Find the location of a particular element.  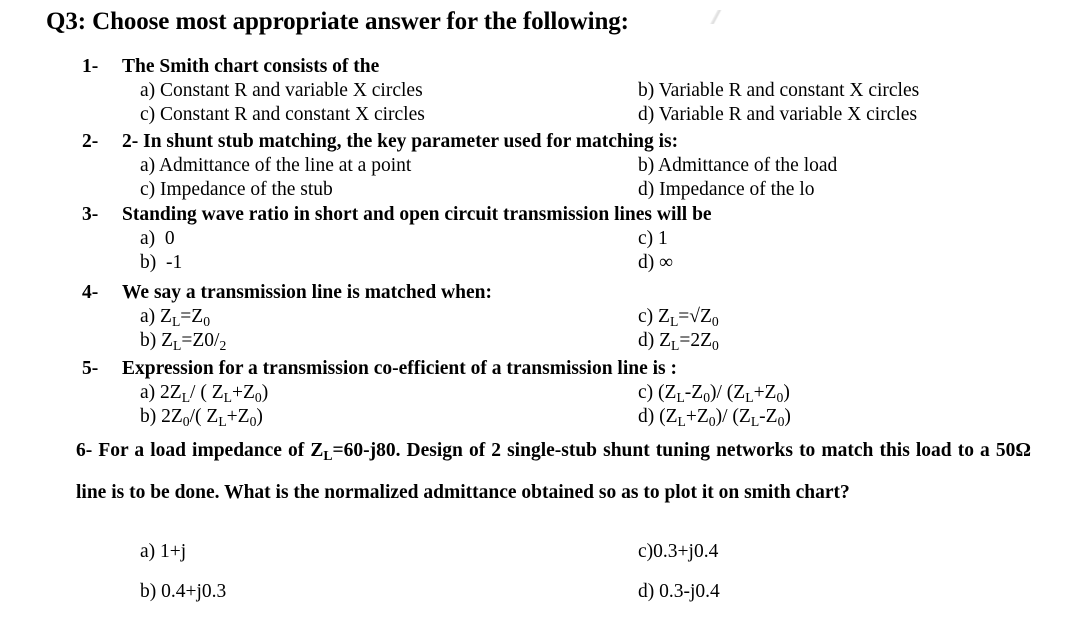

question-4-number: 4- is located at coordinates (90, 292).